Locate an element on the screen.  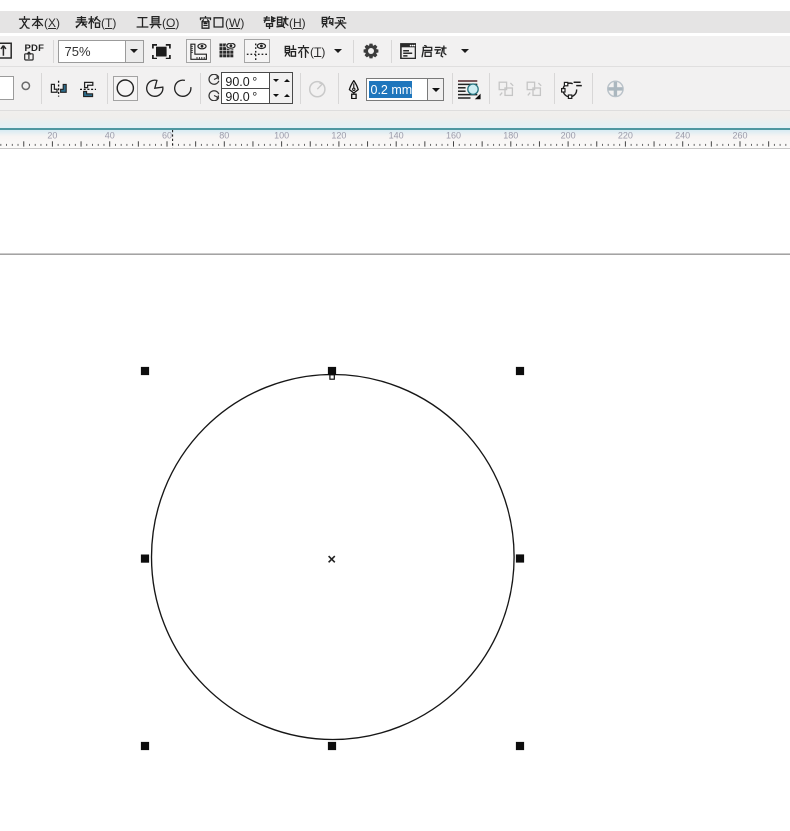
svg-text: 40 is located at coordinates (110, 136).